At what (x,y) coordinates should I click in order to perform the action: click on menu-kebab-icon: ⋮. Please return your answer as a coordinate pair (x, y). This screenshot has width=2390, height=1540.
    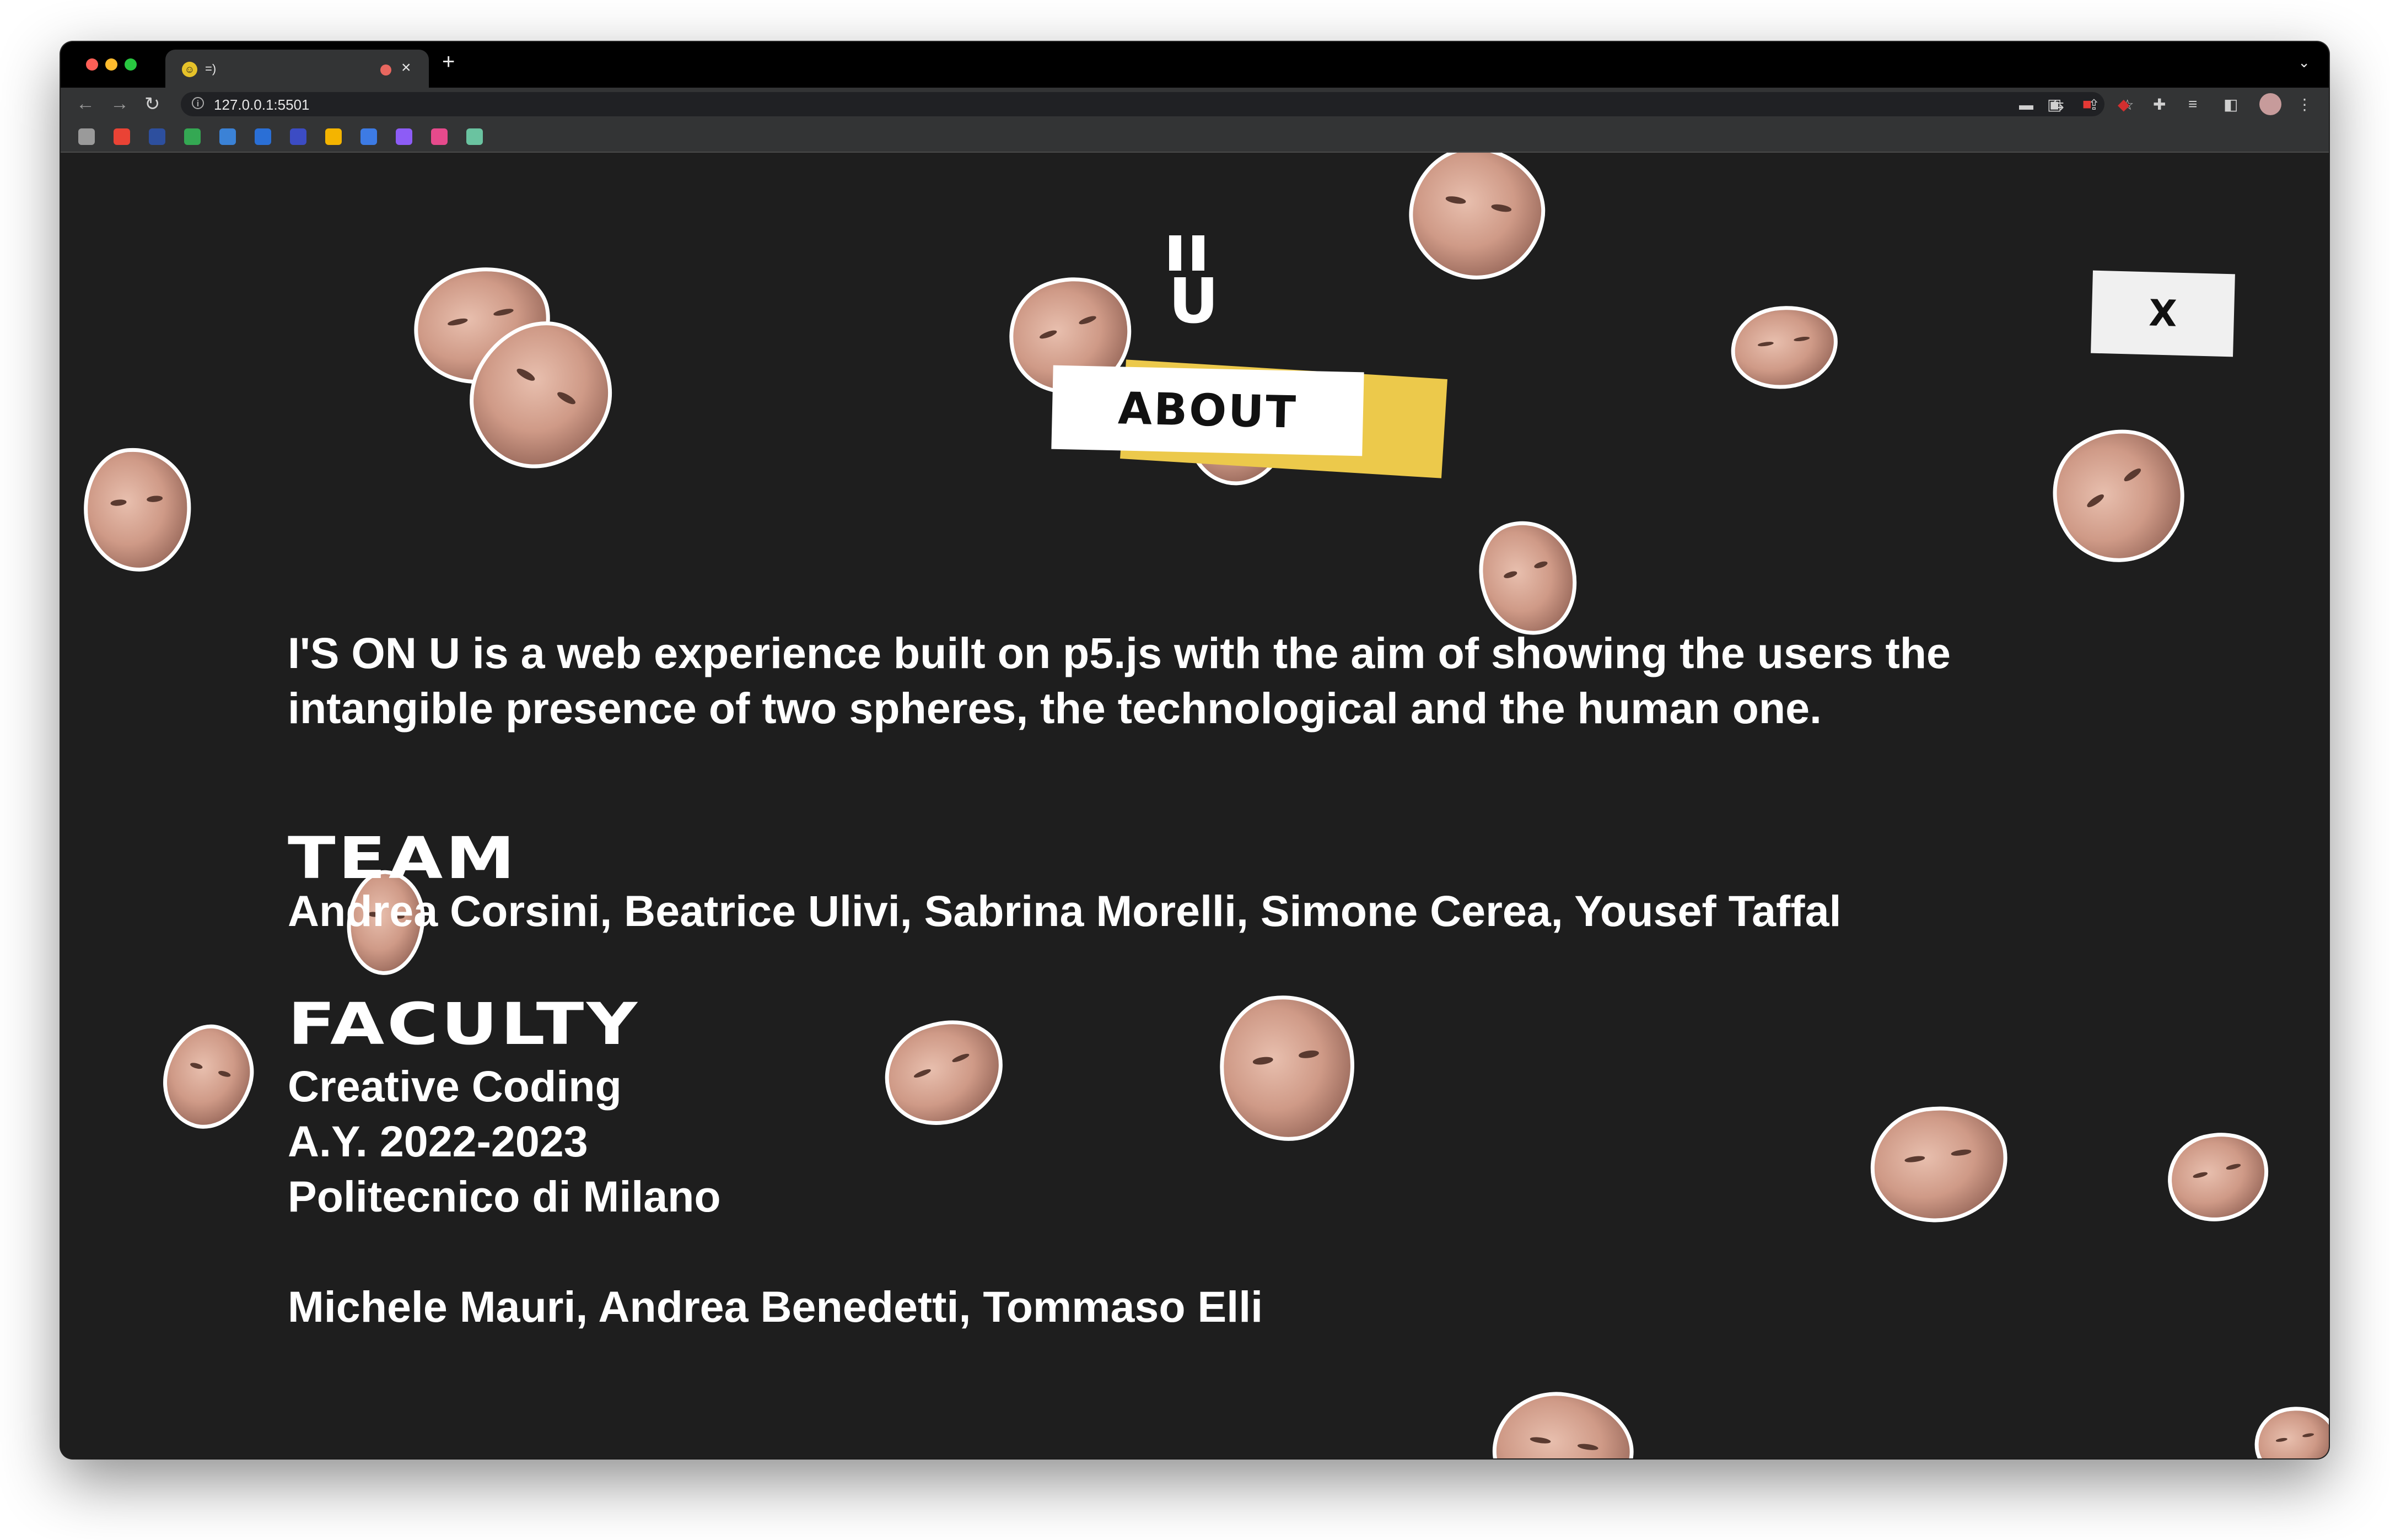
    Looking at the image, I should click on (2304, 105).